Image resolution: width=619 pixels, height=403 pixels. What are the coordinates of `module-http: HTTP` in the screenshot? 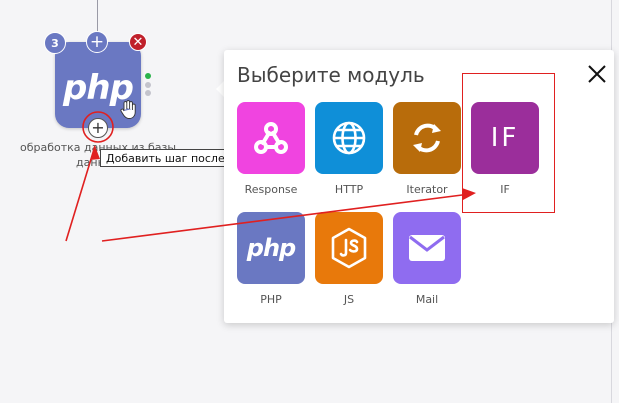 It's located at (349, 149).